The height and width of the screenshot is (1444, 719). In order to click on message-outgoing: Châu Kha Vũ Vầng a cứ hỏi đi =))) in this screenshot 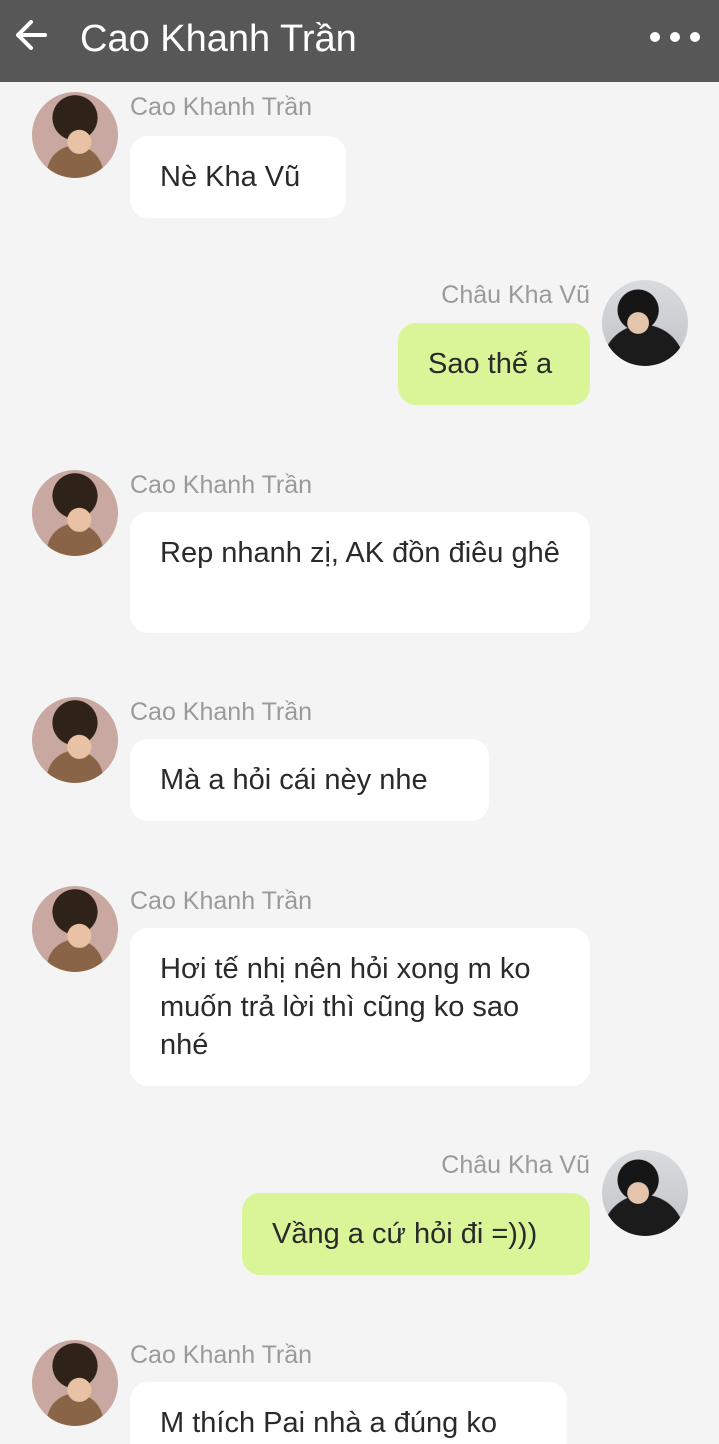, I will do `click(359, 1213)`.